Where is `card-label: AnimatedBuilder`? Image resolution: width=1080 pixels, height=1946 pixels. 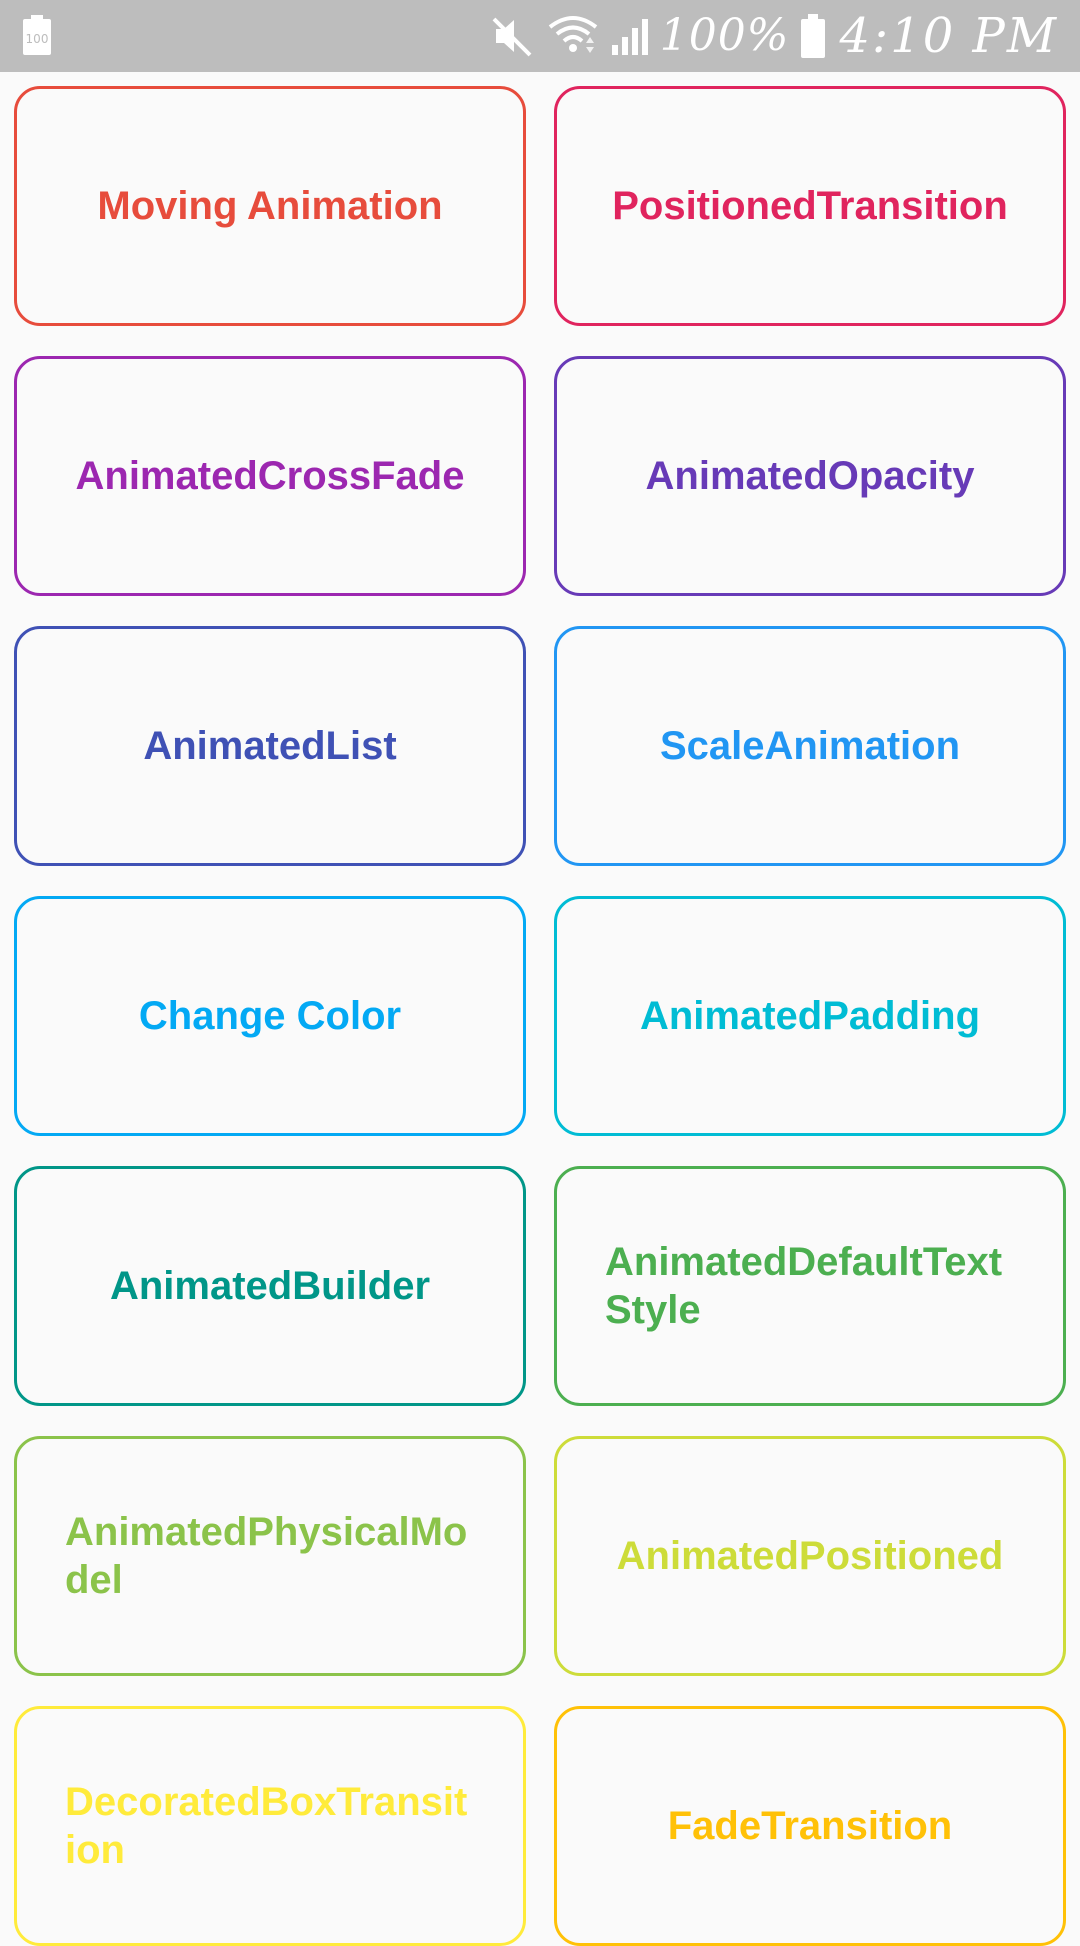
card-label: AnimatedBuilder is located at coordinates (270, 1286).